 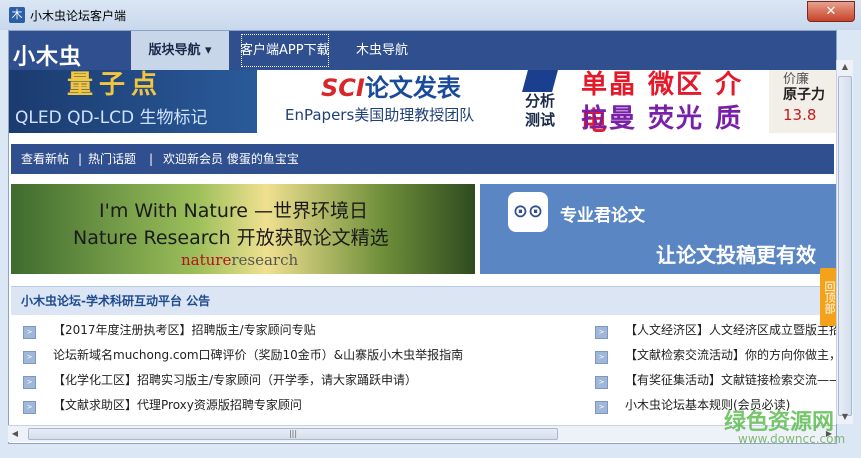 I want to click on notice-link: 【文献检索交流活动】你的方向你做主，, so click(x=730, y=354).